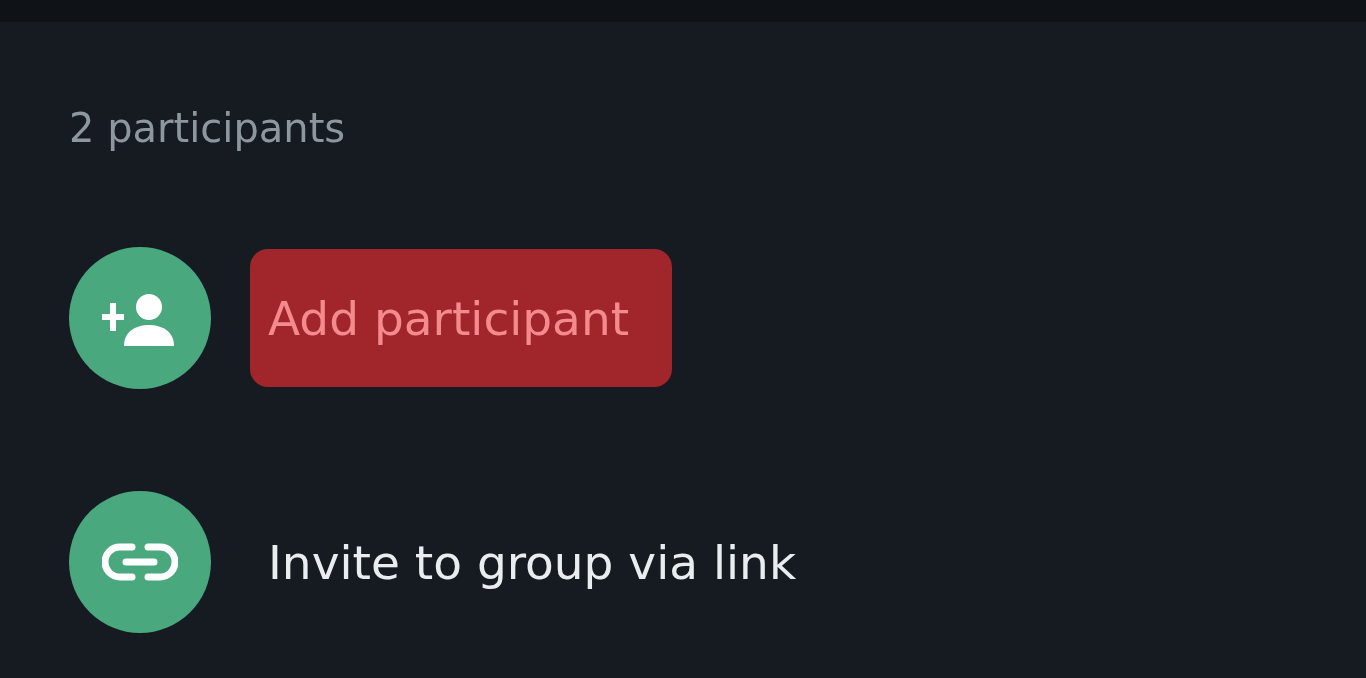 The height and width of the screenshot is (678, 1366). What do you see at coordinates (140, 562) in the screenshot?
I see `link-icon` at bounding box center [140, 562].